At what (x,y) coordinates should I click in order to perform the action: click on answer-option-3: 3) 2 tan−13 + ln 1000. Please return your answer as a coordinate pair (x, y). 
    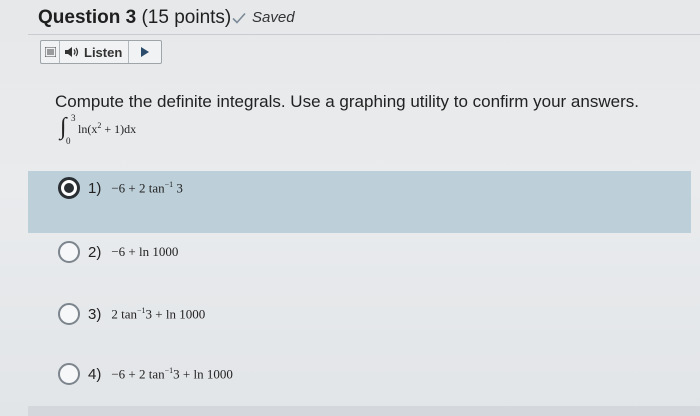
    Looking at the image, I should click on (131, 314).